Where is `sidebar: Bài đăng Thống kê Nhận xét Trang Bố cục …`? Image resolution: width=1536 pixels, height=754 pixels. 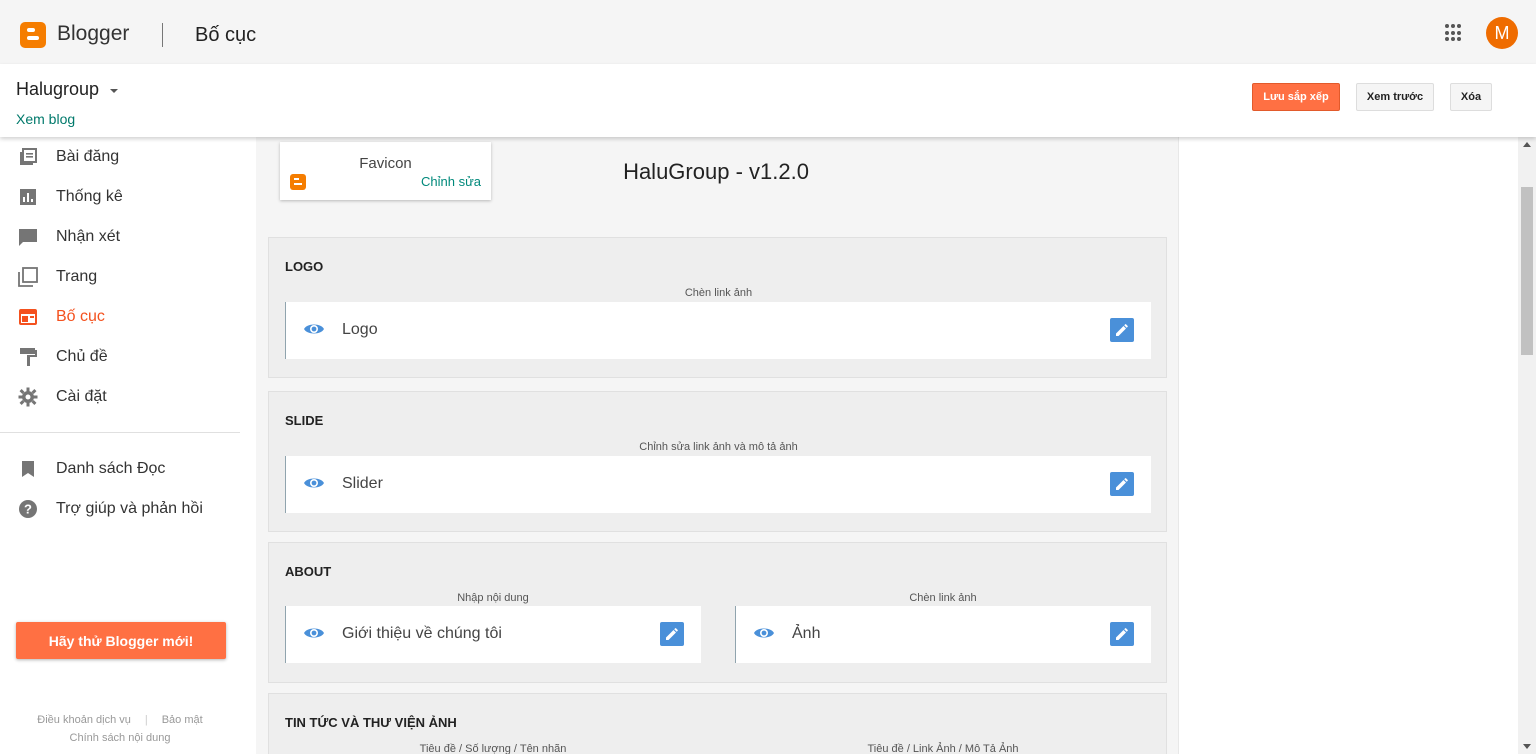
sidebar: Bài đăng Thống kê Nhận xét Trang Bố cục … is located at coordinates (128, 445).